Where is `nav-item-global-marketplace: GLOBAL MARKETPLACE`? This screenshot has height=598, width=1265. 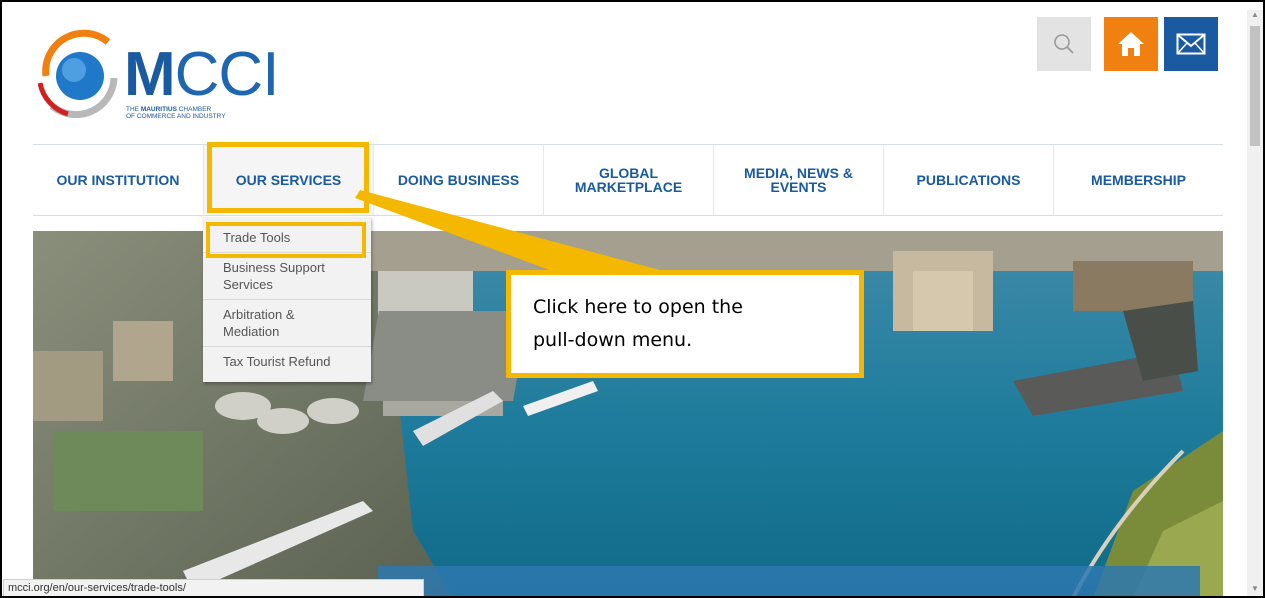
nav-item-global-marketplace: GLOBAL MARKETPLACE is located at coordinates (628, 180).